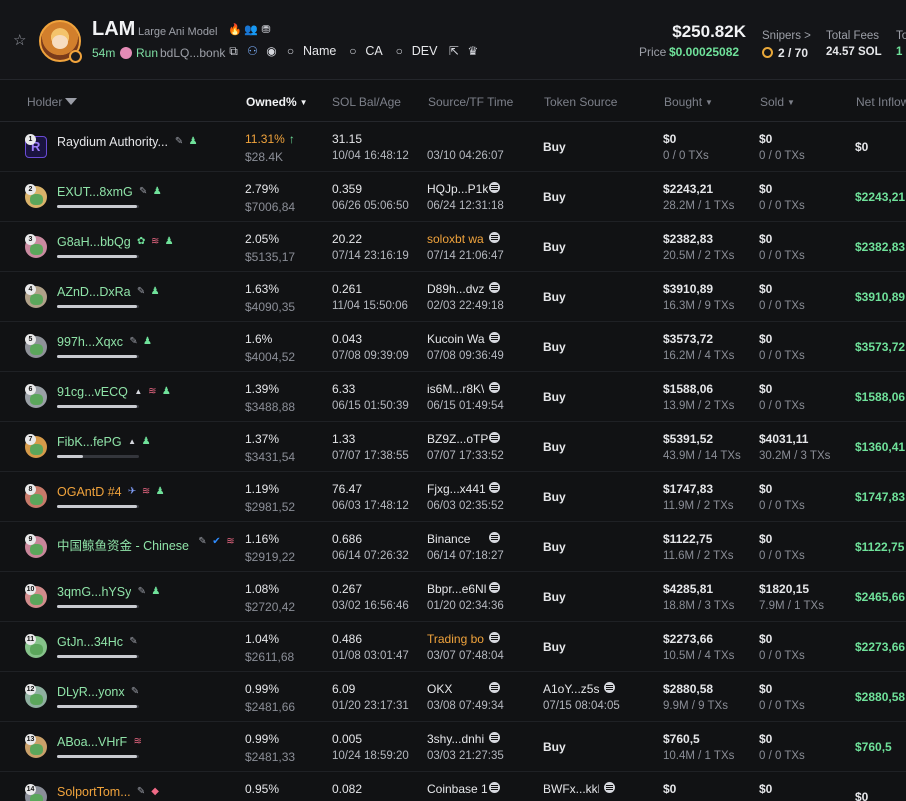  Describe the element at coordinates (795, 456) in the screenshot. I see `sold-amount: 30.2M / 3 TXs` at that location.